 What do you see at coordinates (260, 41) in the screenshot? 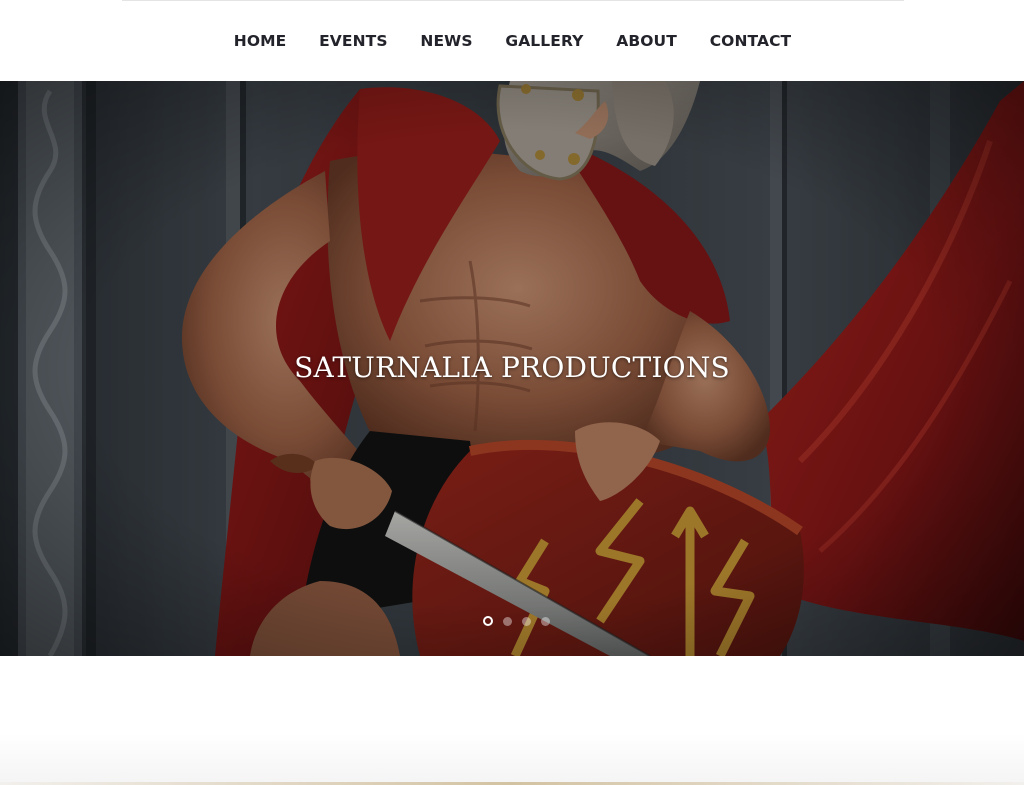
I see `nav-home-link: HOME` at bounding box center [260, 41].